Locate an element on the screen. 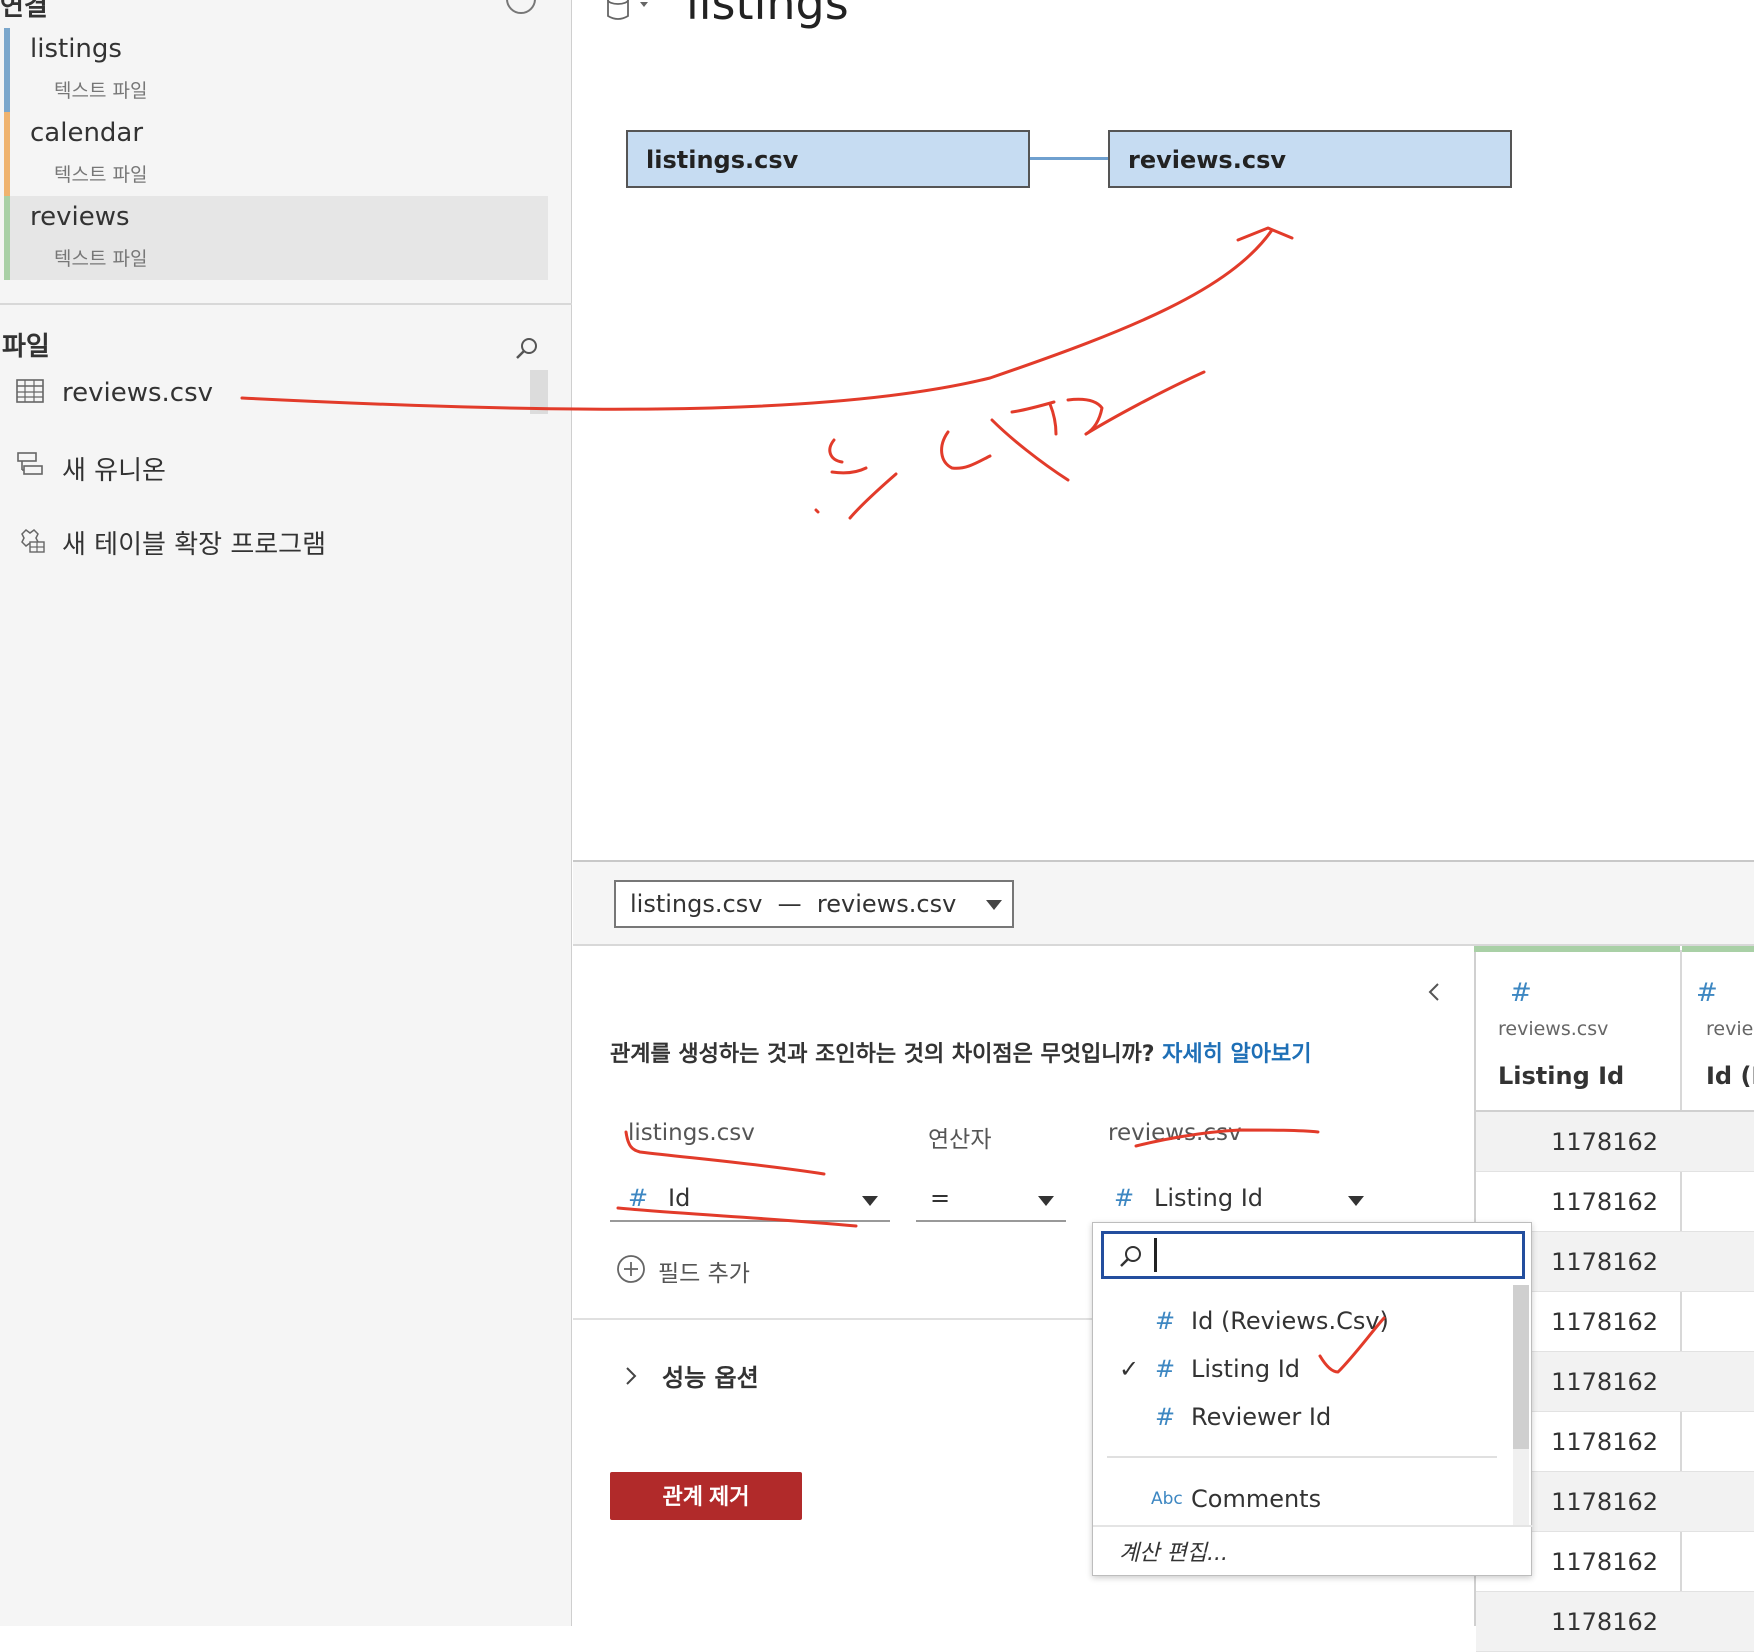  column-header-id: Id (R is located at coordinates (1730, 1076).